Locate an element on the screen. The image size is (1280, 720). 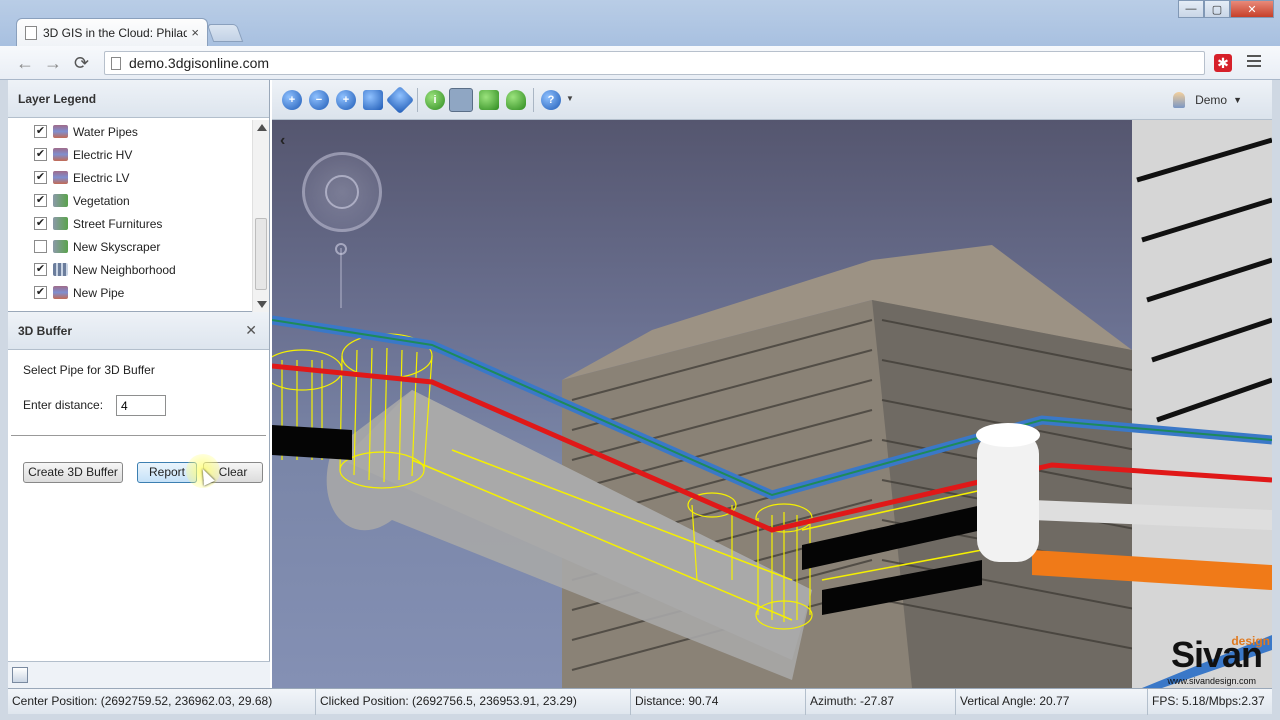
window-close-button: ✕ is located at coordinates (1252, 9).